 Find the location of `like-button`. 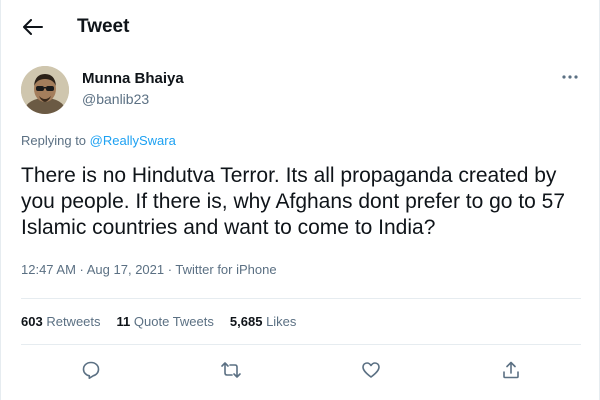

like-button is located at coordinates (371, 370).